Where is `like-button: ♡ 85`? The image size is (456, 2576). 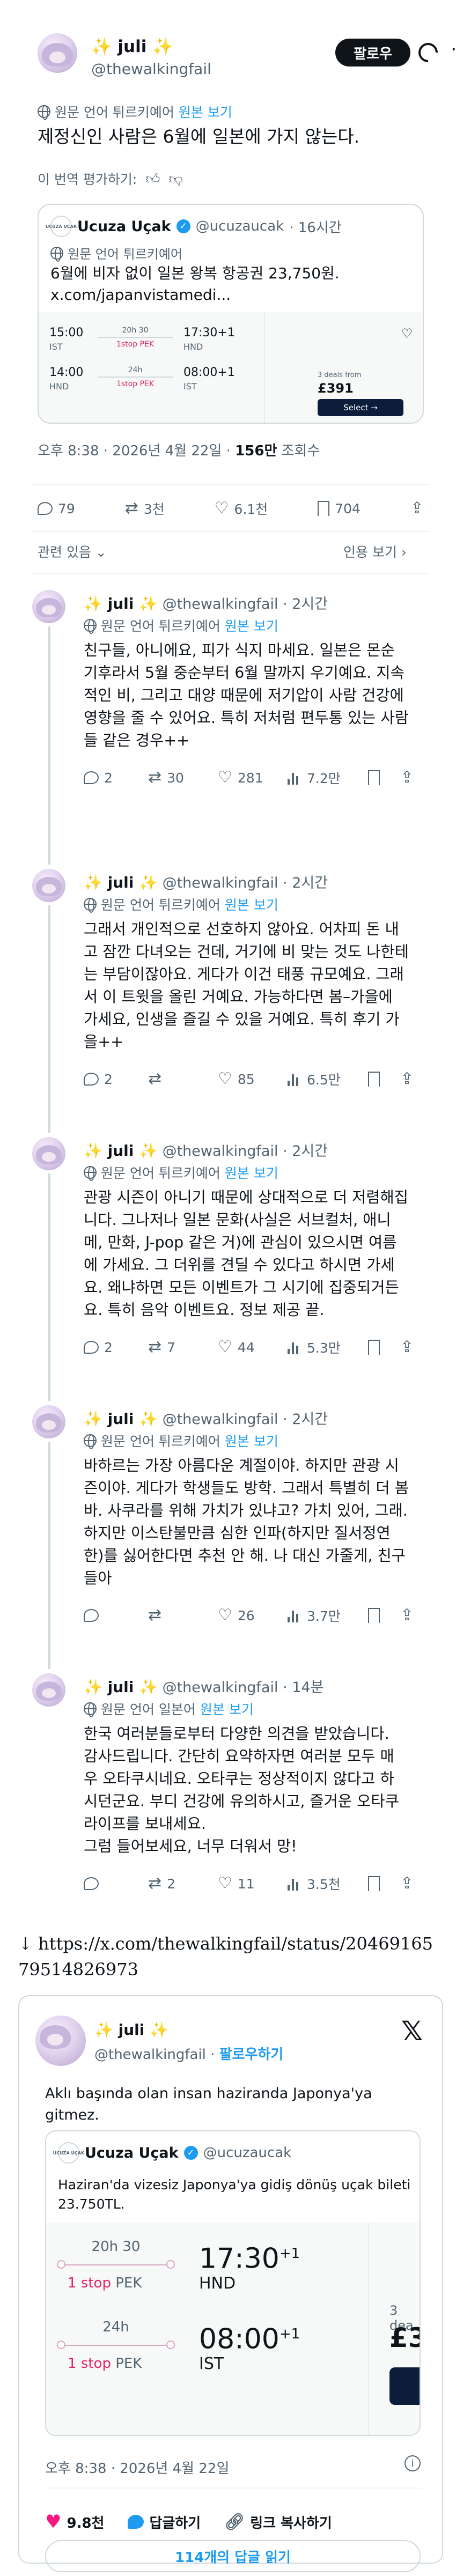
like-button: ♡ 85 is located at coordinates (253, 1079).